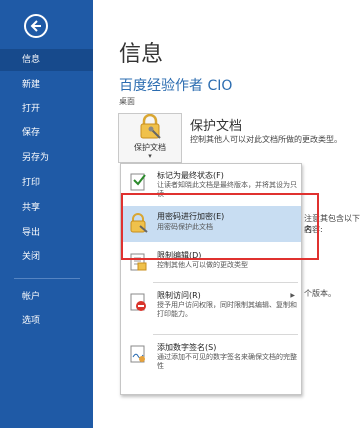 The width and height of the screenshot is (361, 428). I want to click on menu-item-desc: 控制其他人可以做的更改类型, so click(202, 265).